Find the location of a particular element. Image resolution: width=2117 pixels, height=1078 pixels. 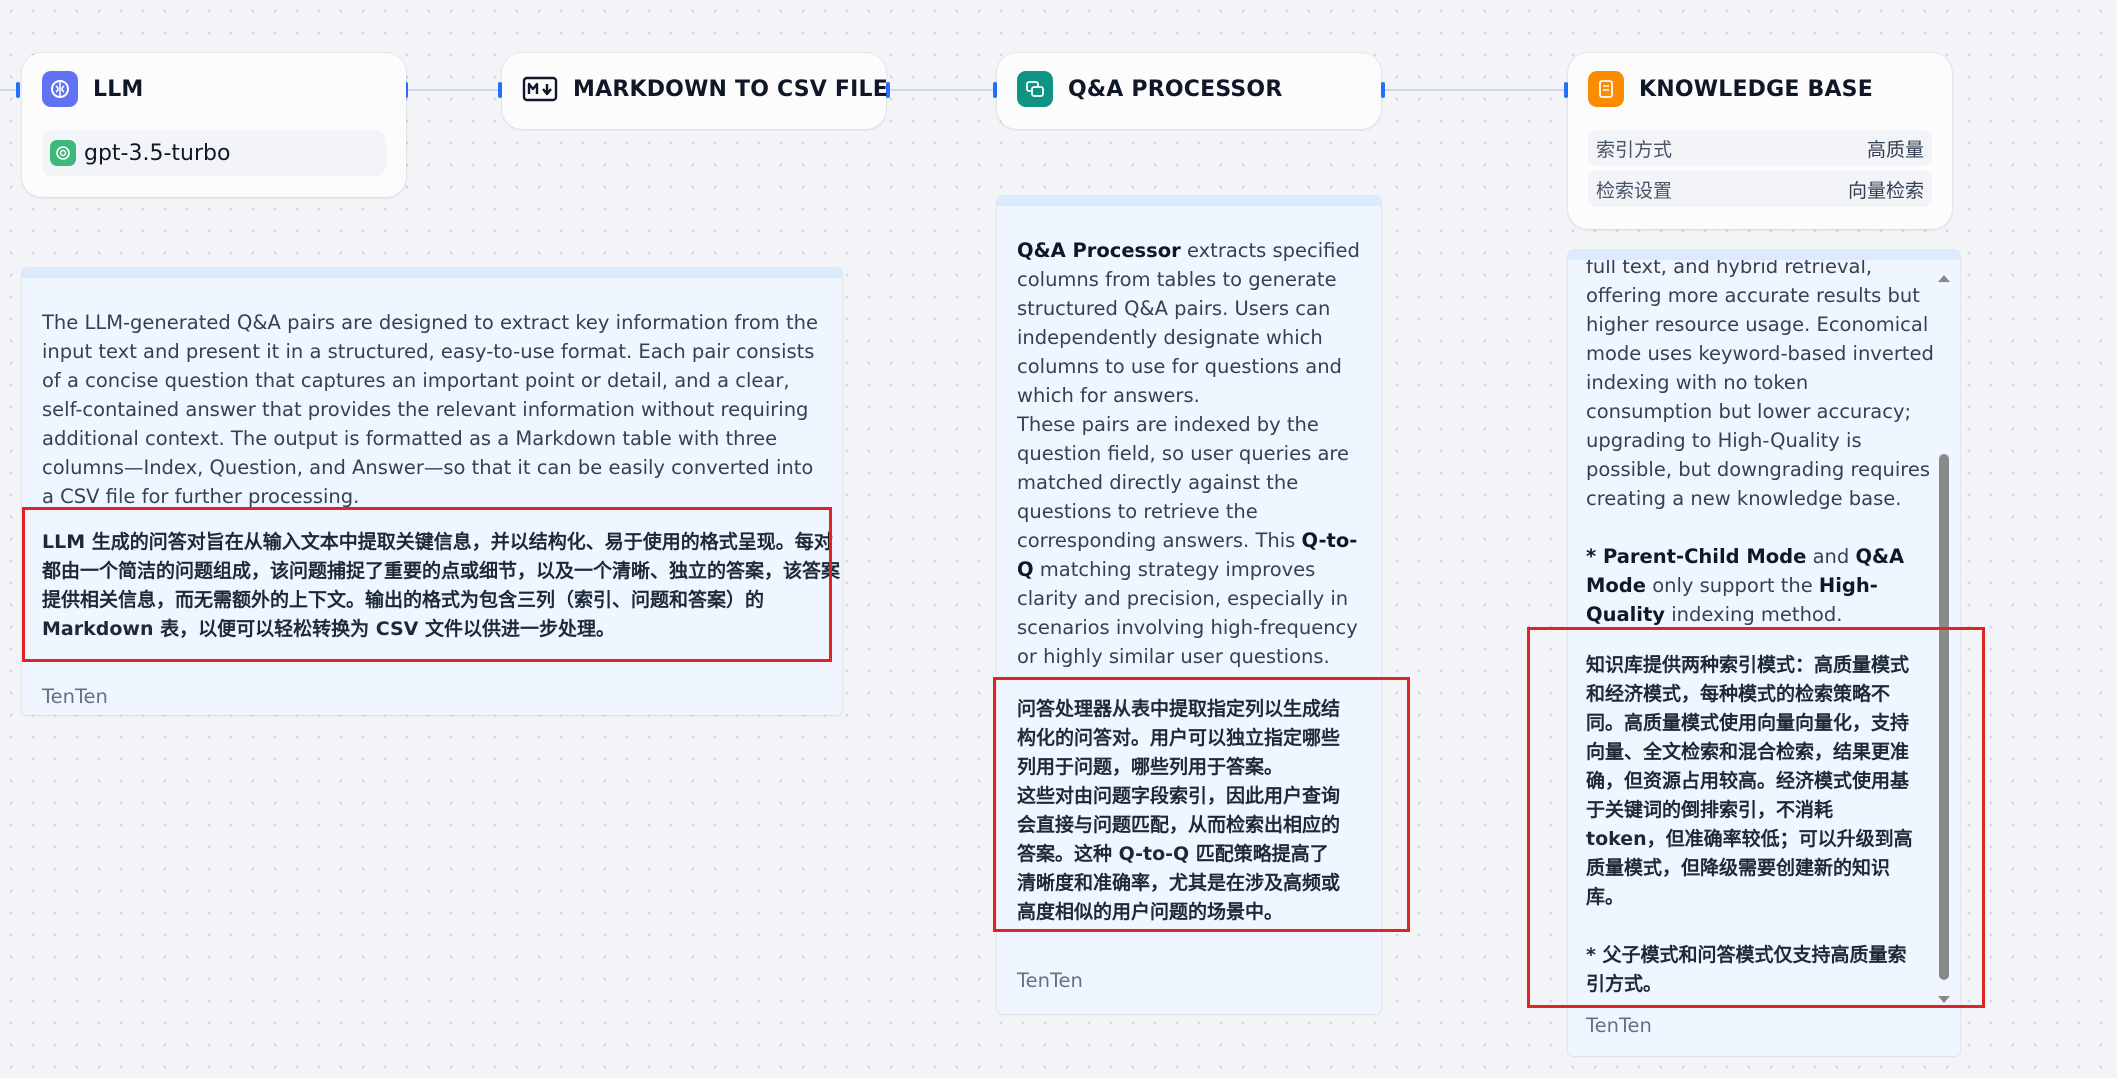

llm-note-highlight-box is located at coordinates (427, 584).